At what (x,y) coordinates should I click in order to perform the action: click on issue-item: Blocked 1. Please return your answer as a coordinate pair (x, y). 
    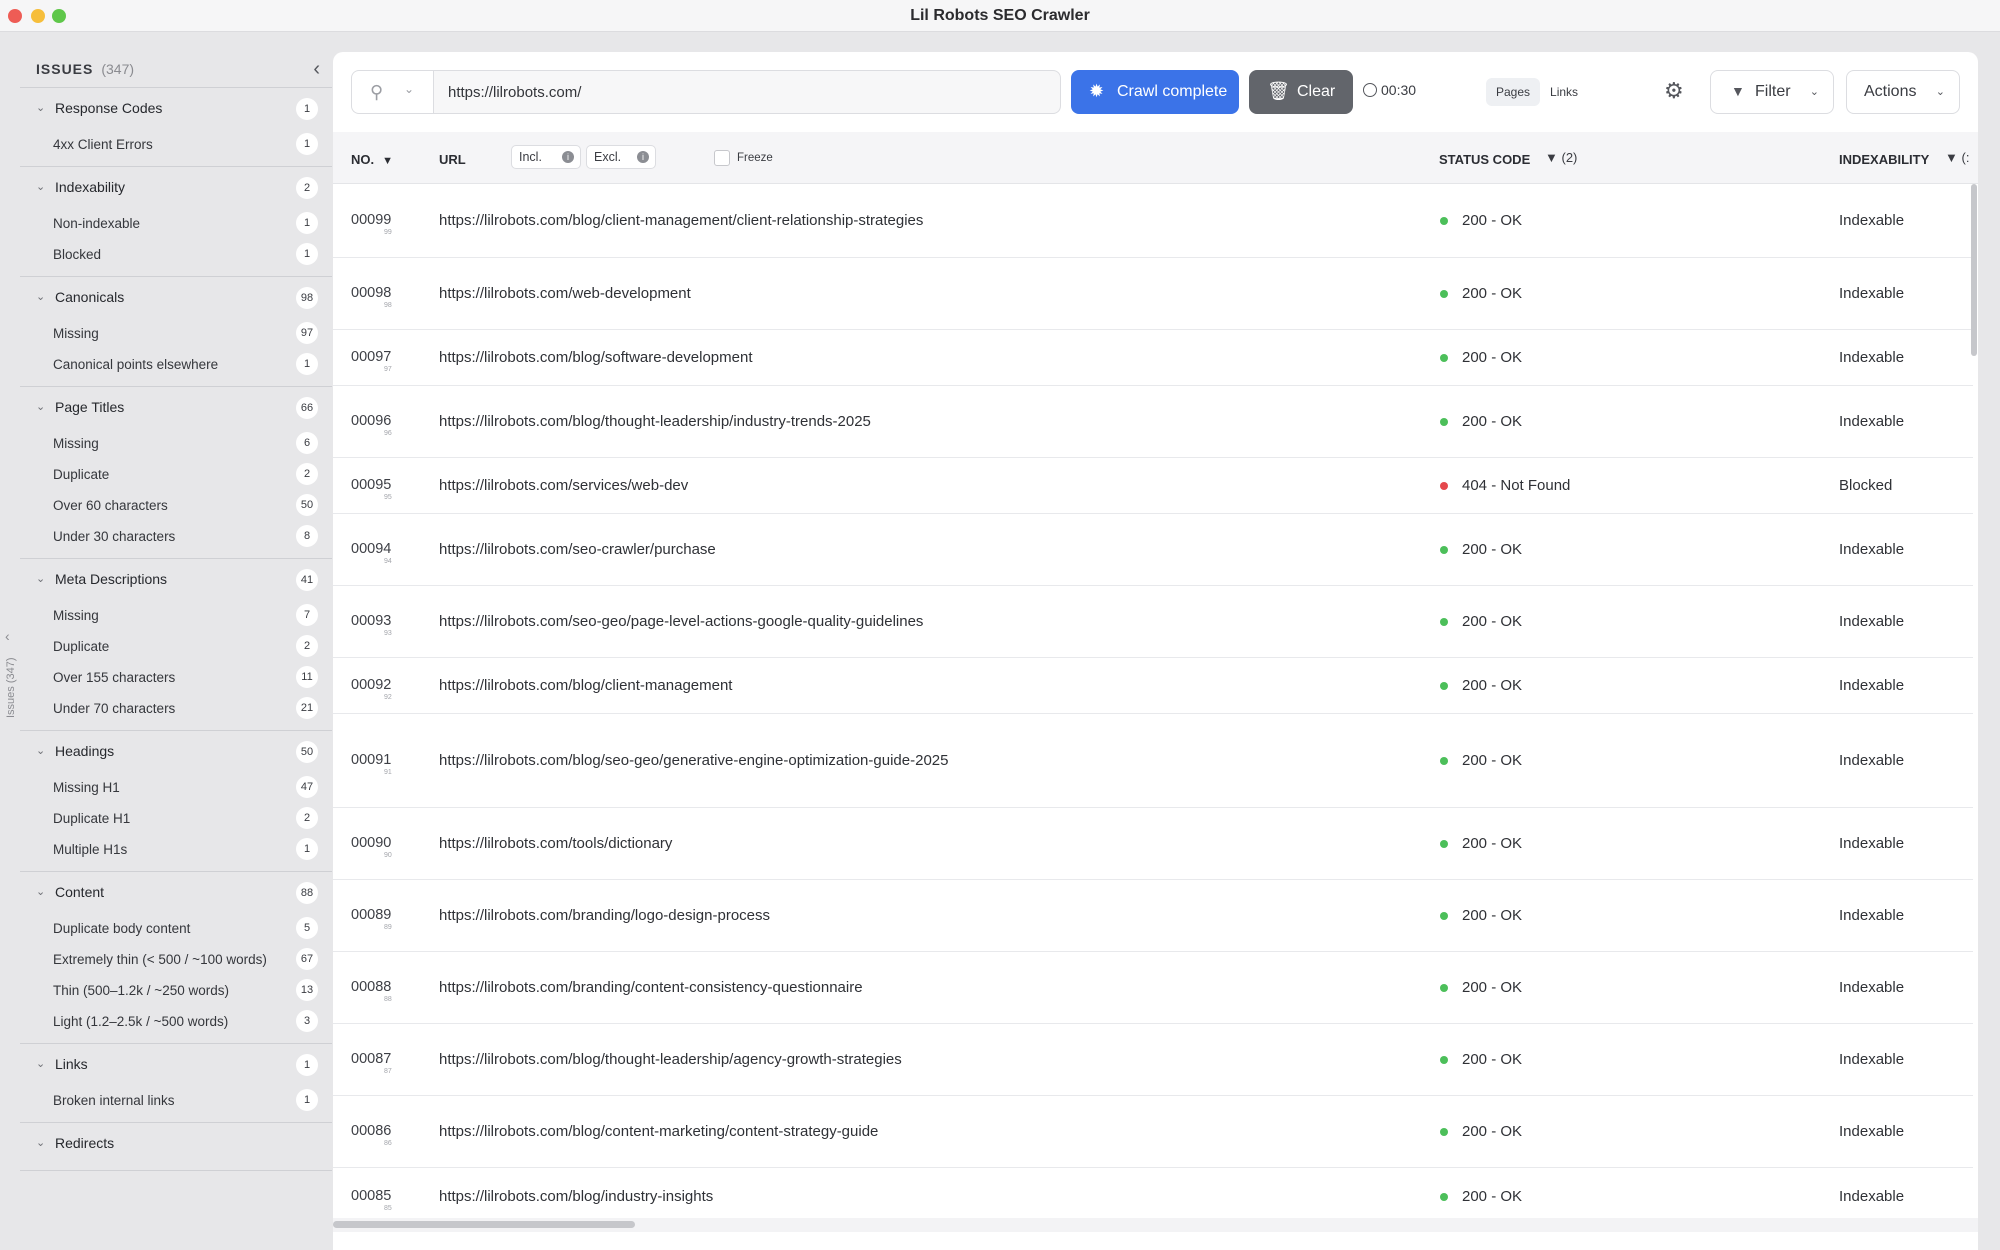
    Looking at the image, I should click on (176, 254).